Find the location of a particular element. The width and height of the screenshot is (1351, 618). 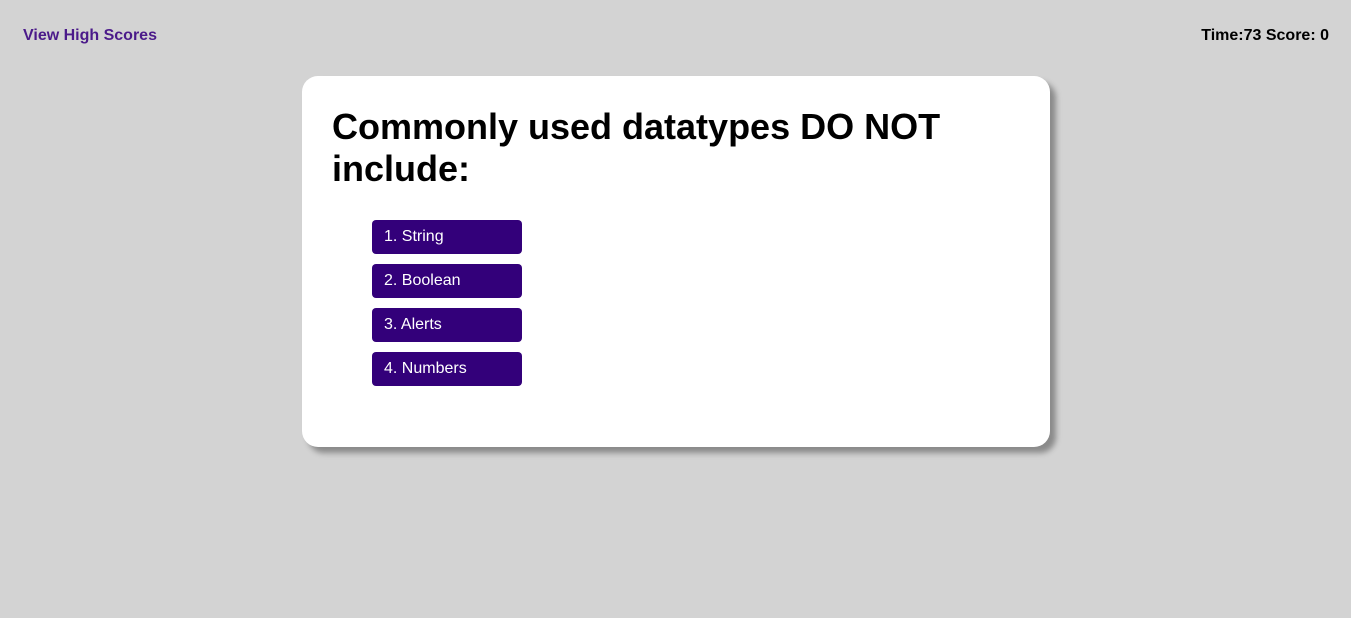

answer-item: 3. Alerts is located at coordinates (447, 325).